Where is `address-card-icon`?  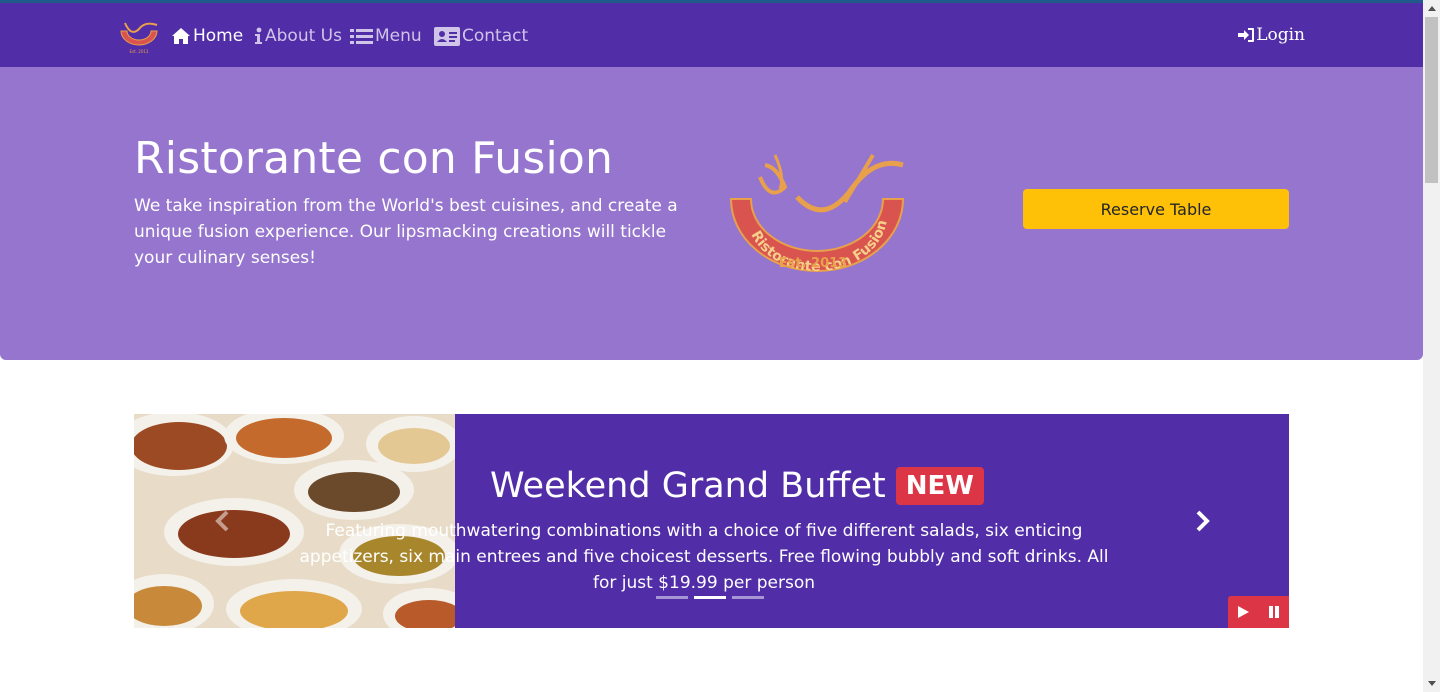 address-card-icon is located at coordinates (447, 36).